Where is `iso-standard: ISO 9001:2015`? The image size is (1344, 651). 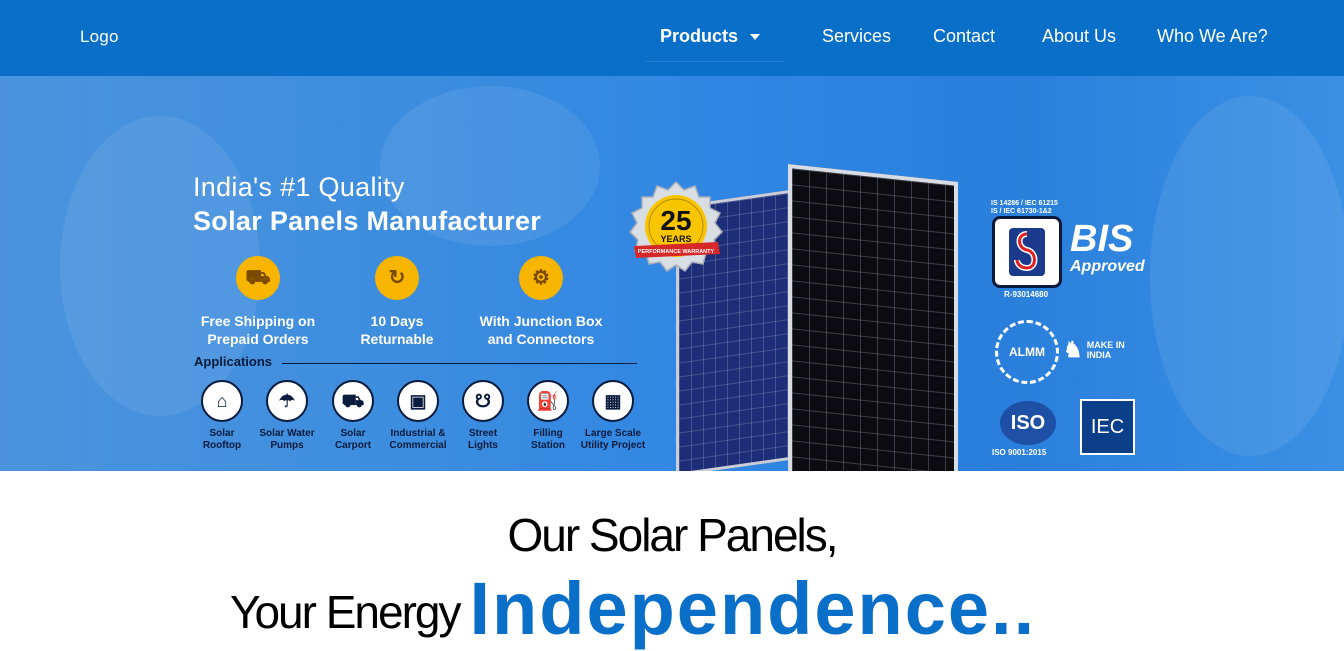
iso-standard: ISO 9001:2015 is located at coordinates (1019, 452).